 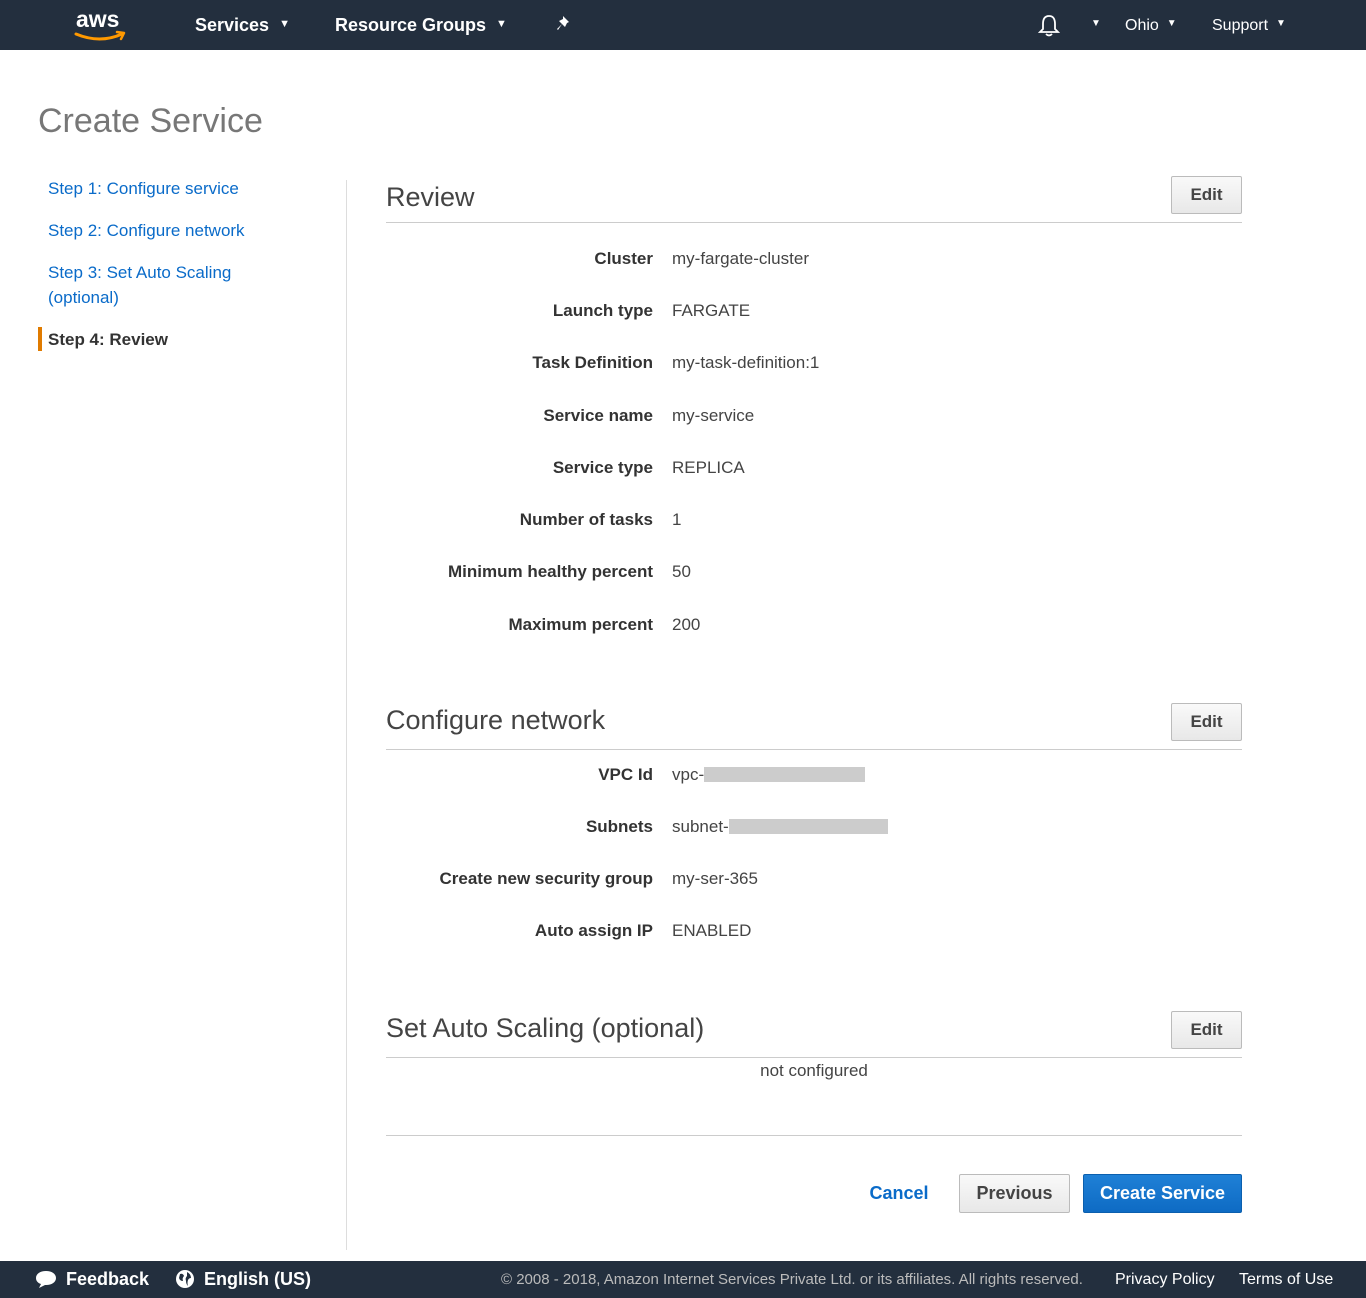 What do you see at coordinates (1206, 722) in the screenshot?
I see `edit-network-button: Edit` at bounding box center [1206, 722].